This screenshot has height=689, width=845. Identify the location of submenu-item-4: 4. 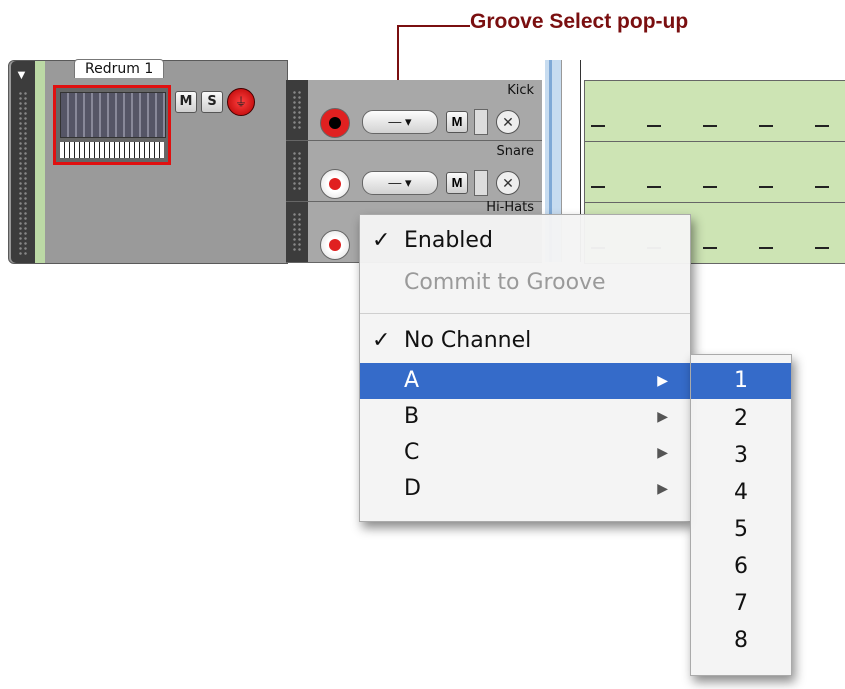
(741, 493).